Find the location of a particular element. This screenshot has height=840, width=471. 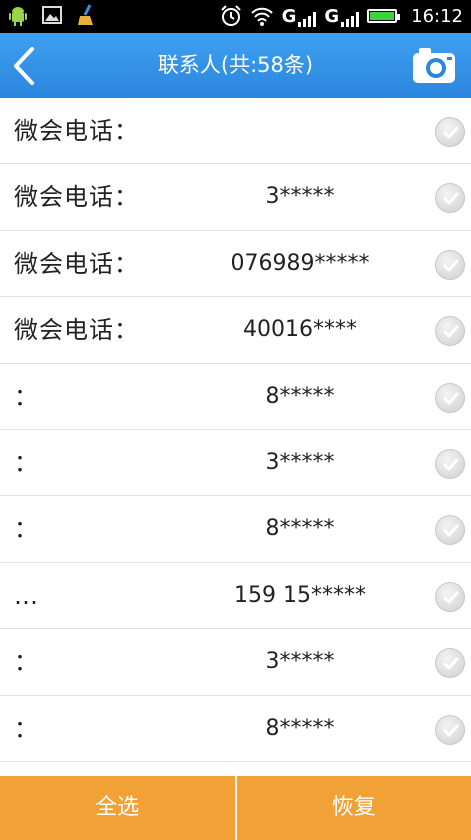

contact-row: 微会电话： 076989***** is located at coordinates (235, 264).